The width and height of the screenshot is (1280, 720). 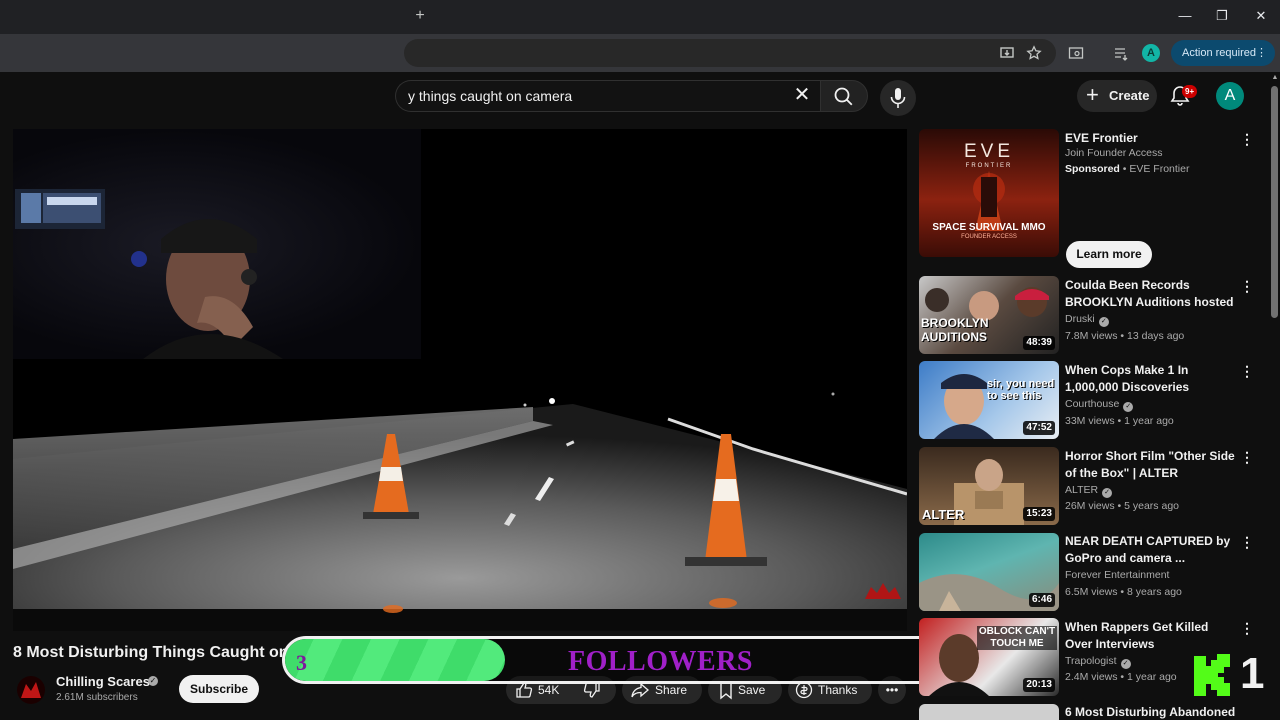 What do you see at coordinates (1252, 673) in the screenshot?
I see `viewer-count: 1` at bounding box center [1252, 673].